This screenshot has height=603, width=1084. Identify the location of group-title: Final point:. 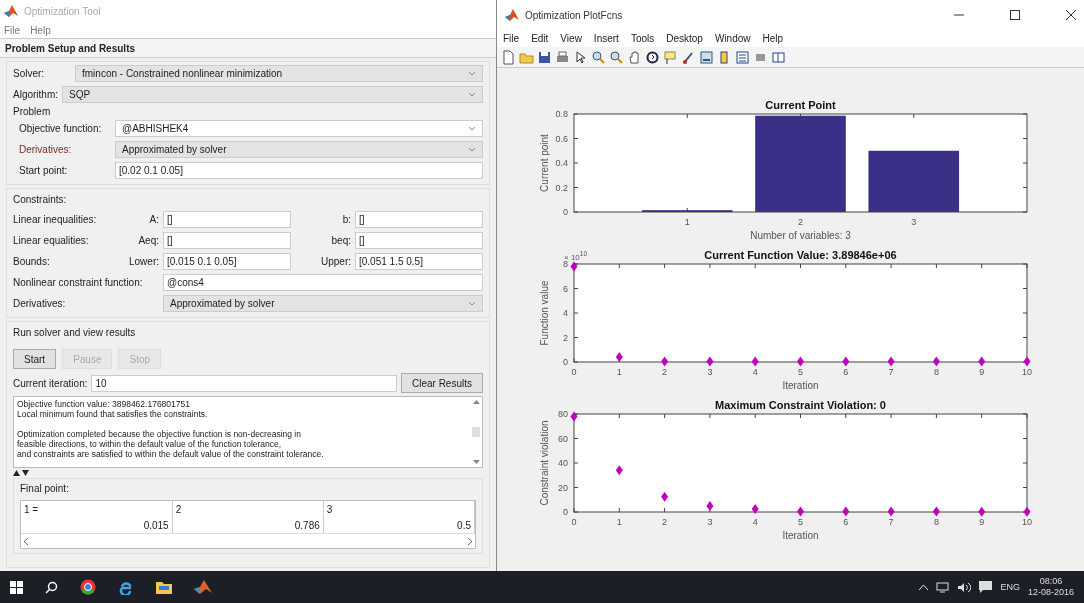
(45, 489).